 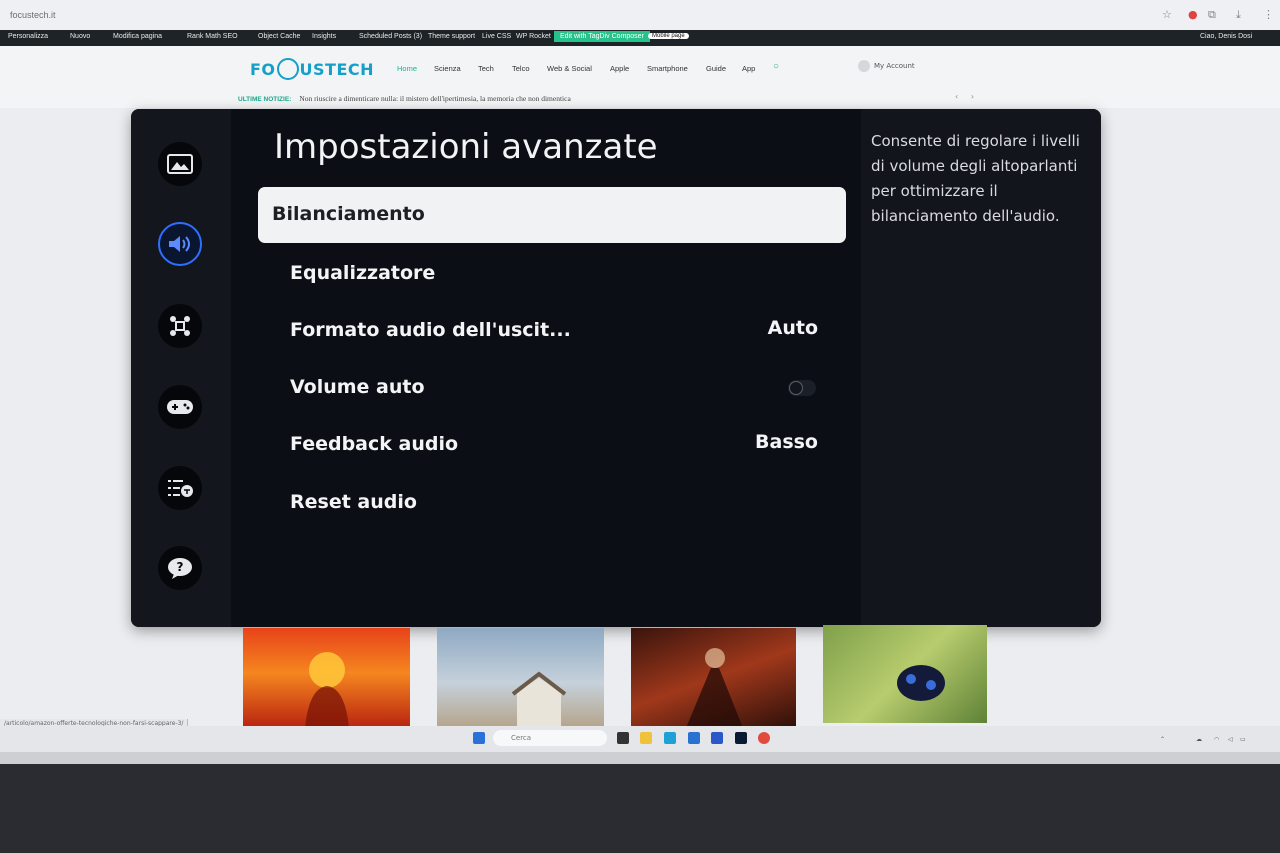 What do you see at coordinates (552, 274) in the screenshot?
I see `menu-item-equalizzatore: Equalizzatore` at bounding box center [552, 274].